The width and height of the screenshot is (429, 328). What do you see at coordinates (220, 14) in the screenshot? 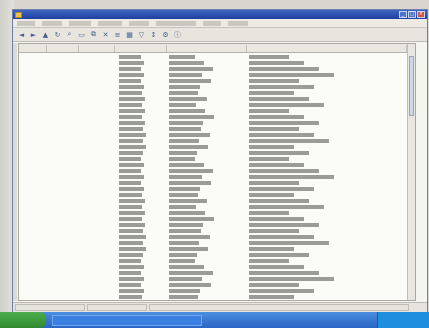
I see `title-bar: _ □ ×` at bounding box center [220, 14].